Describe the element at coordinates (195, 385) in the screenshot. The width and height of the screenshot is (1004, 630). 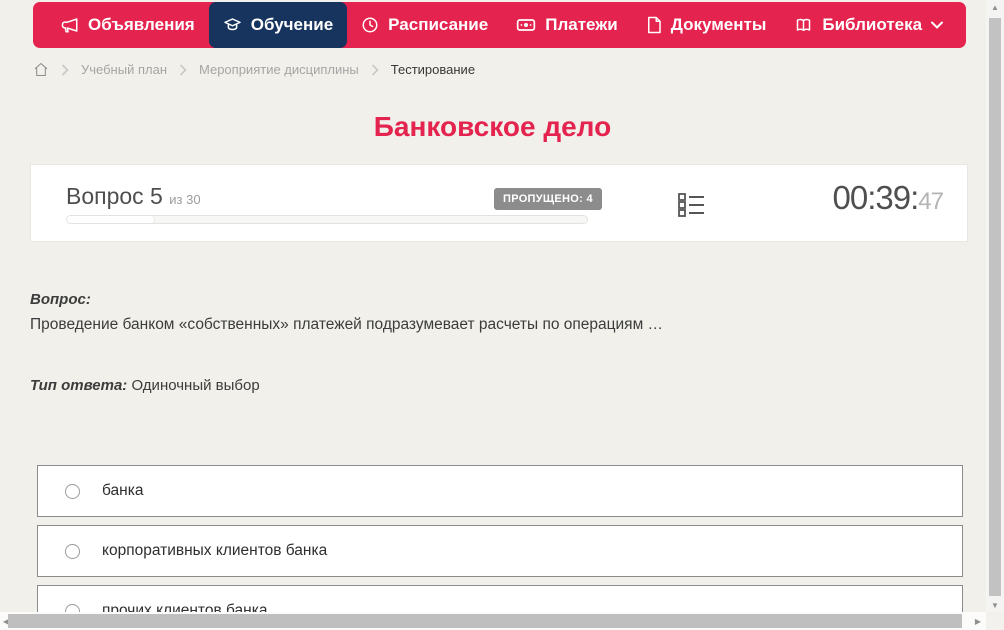
I see `answer-type-value: Одиночный выбор` at that location.